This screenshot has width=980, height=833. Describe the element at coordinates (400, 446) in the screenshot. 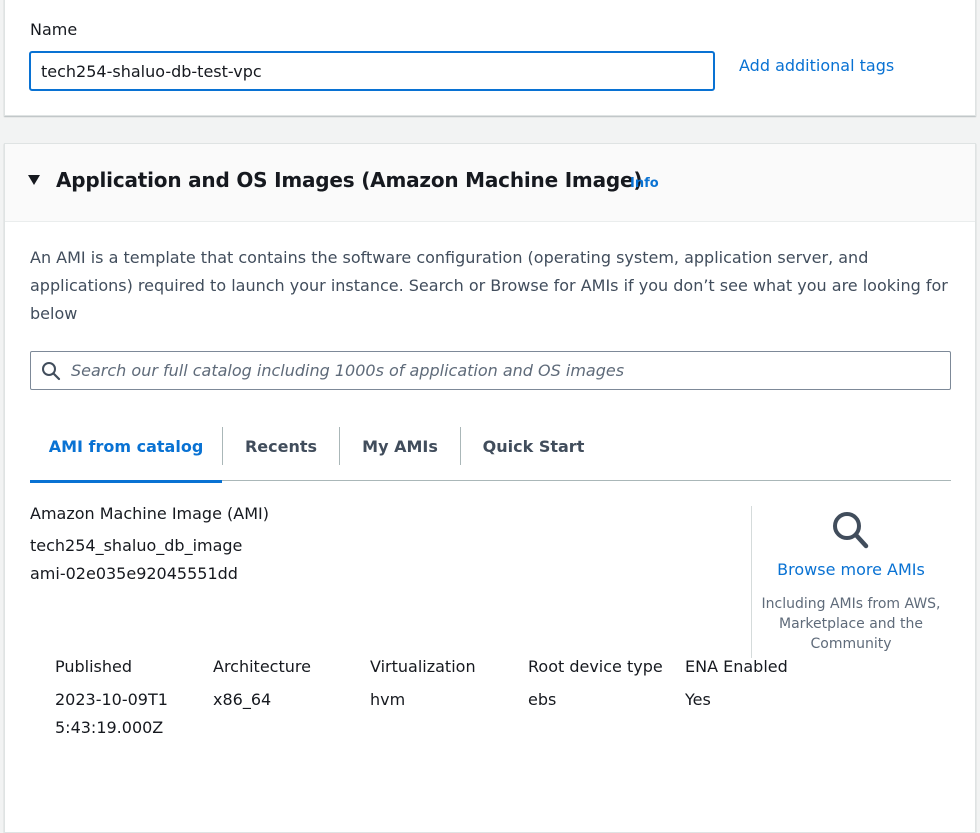

I see `tab-my-amis: My AMIs` at that location.